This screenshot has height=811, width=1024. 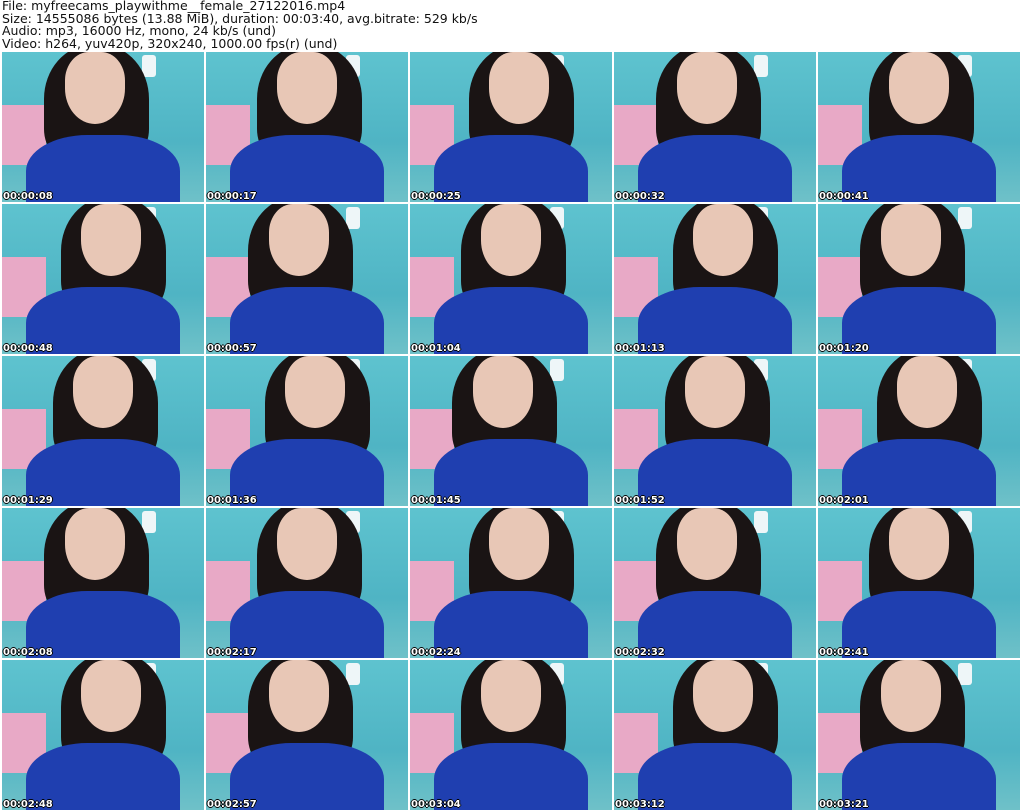 What do you see at coordinates (232, 196) in the screenshot?
I see `timestamp: 00:00:17` at bounding box center [232, 196].